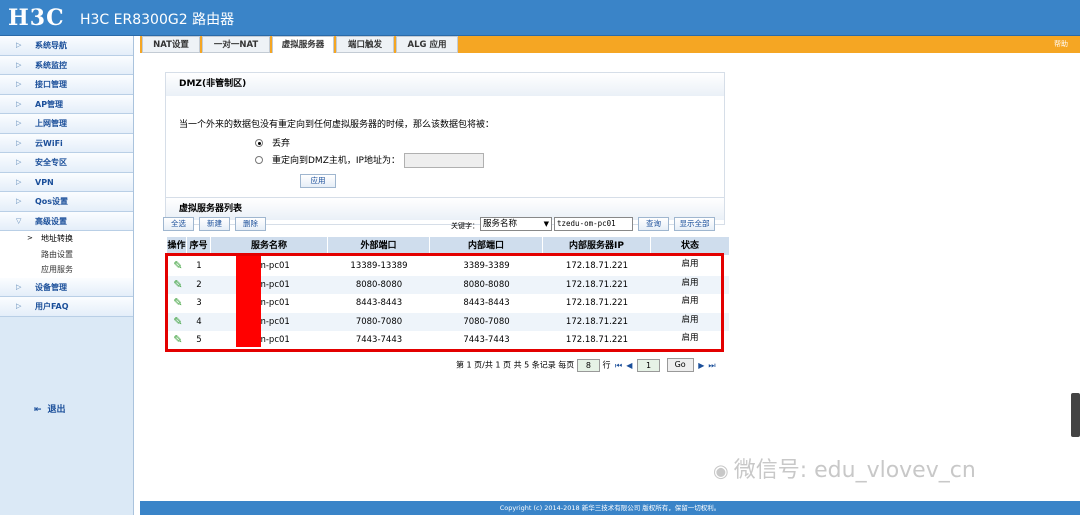 This screenshot has height=515, width=1080. Describe the element at coordinates (281, 144) in the screenshot. I see `radio-discard-label: 丢弃` at that location.